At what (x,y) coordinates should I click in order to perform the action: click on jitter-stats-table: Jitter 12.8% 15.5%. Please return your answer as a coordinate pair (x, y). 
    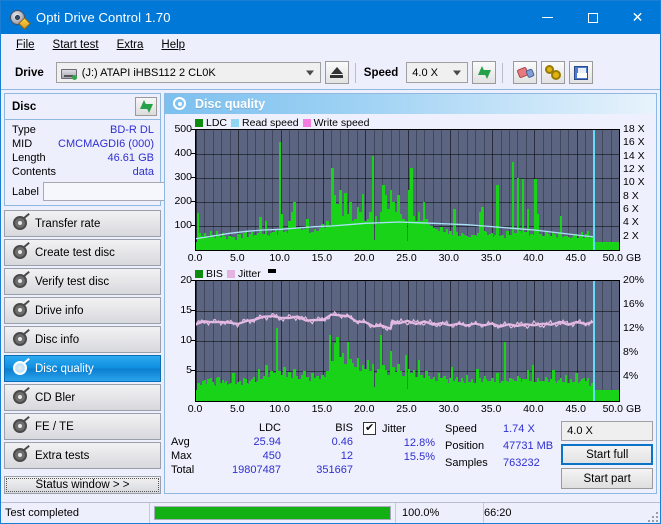
    Looking at the image, I should click on (402, 443).